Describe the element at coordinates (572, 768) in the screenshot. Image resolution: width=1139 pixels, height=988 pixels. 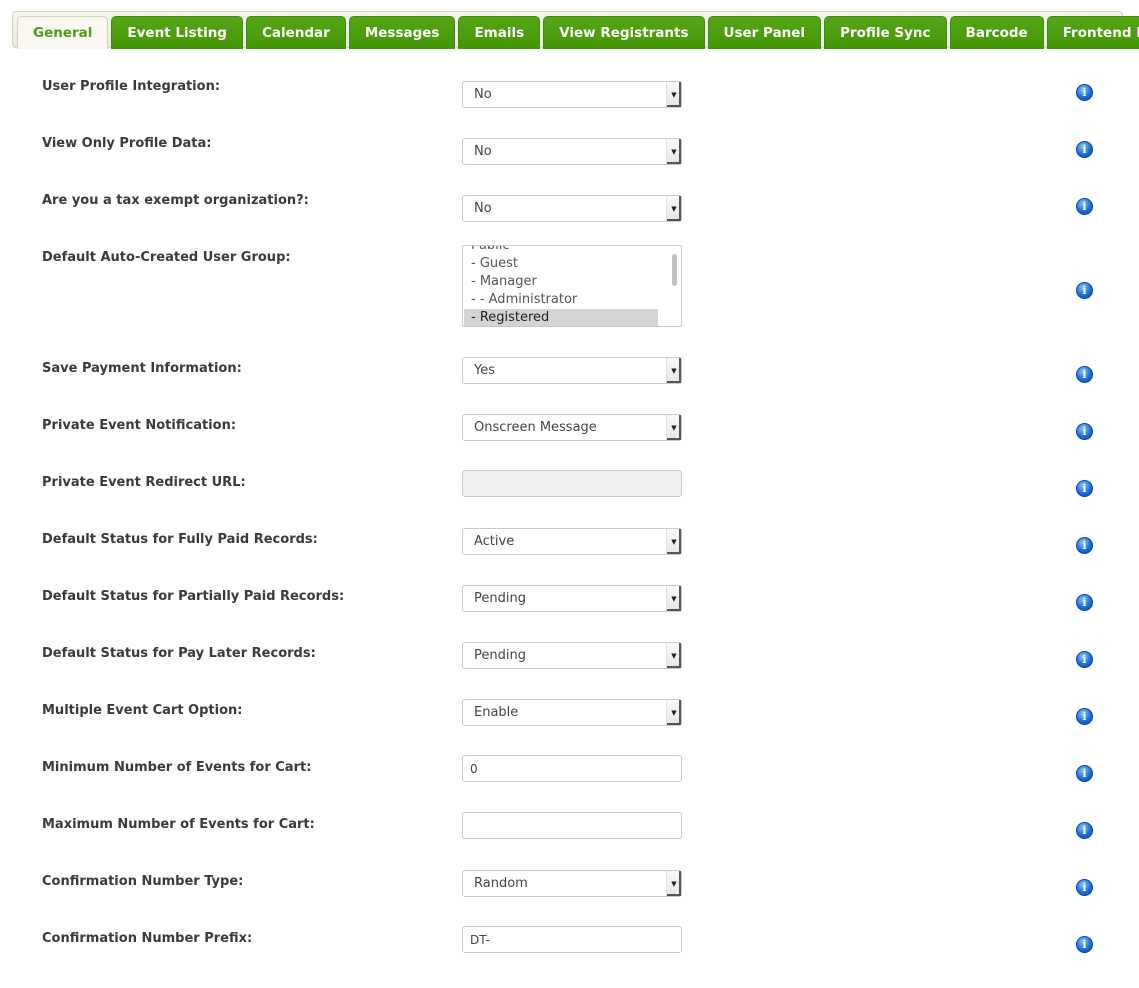
I see `min-events-cart-input: 0` at that location.